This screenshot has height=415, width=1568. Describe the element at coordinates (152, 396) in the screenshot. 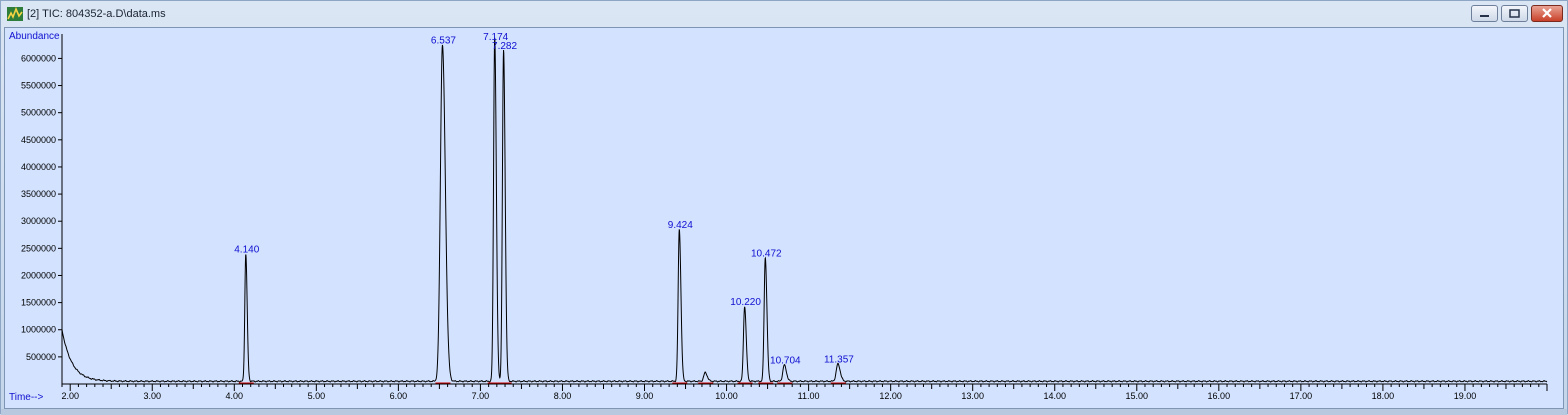

I see `x-tick-label: 3.00` at that location.